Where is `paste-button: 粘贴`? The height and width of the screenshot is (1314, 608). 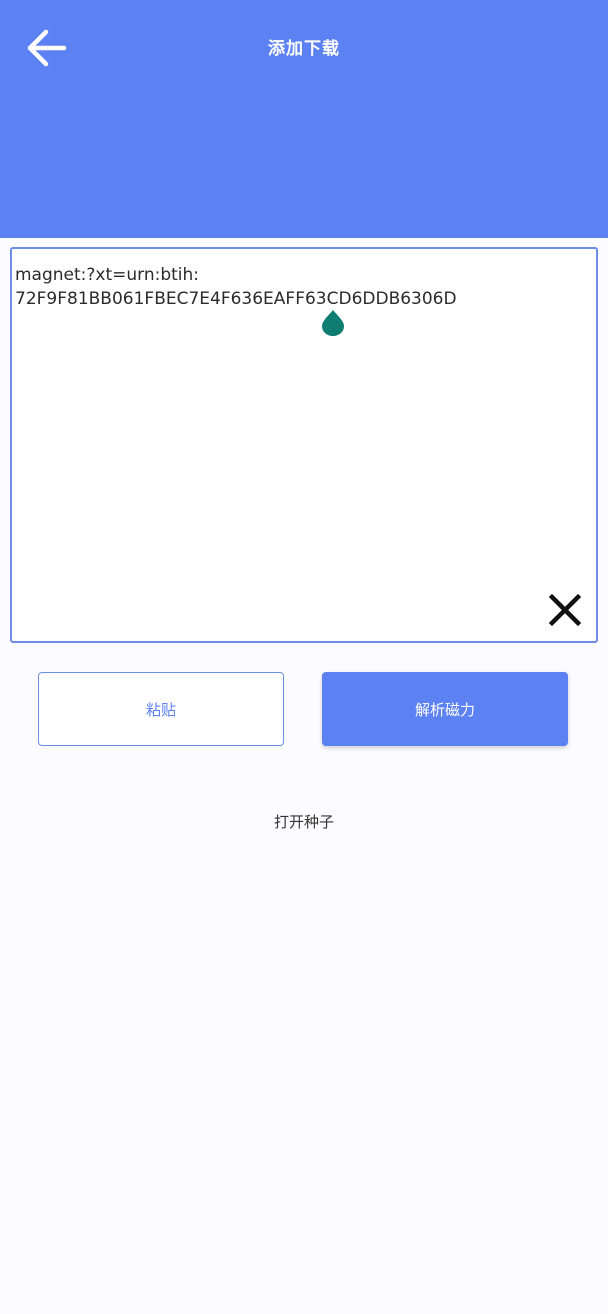
paste-button: 粘贴 is located at coordinates (161, 709).